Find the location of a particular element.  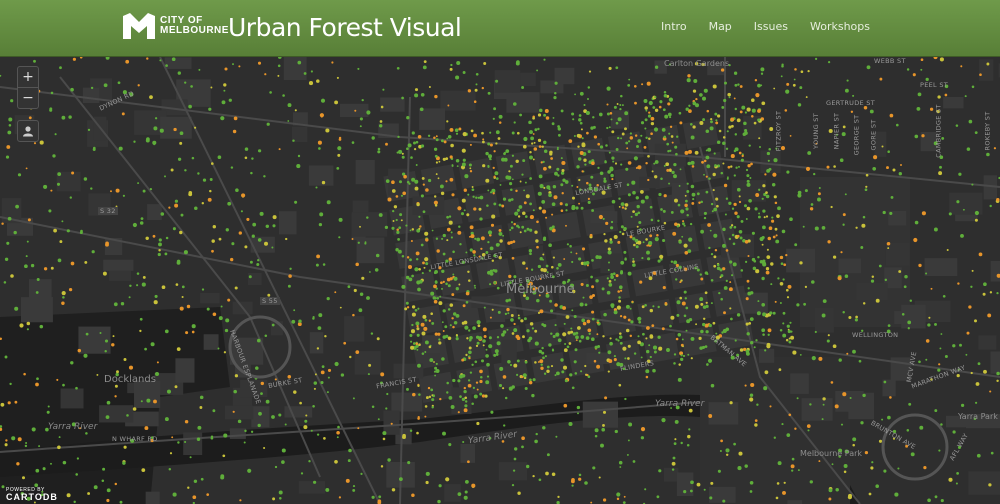

nav-map: Map is located at coordinates (720, 26).